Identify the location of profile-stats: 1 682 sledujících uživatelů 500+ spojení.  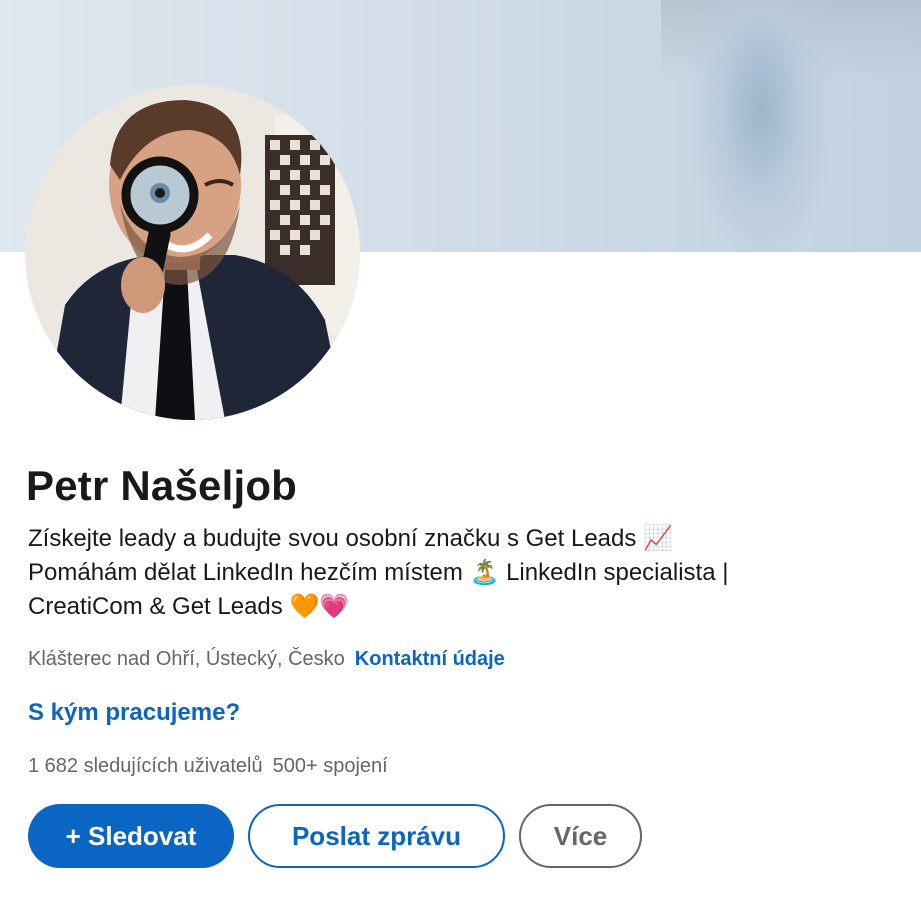
(208, 766).